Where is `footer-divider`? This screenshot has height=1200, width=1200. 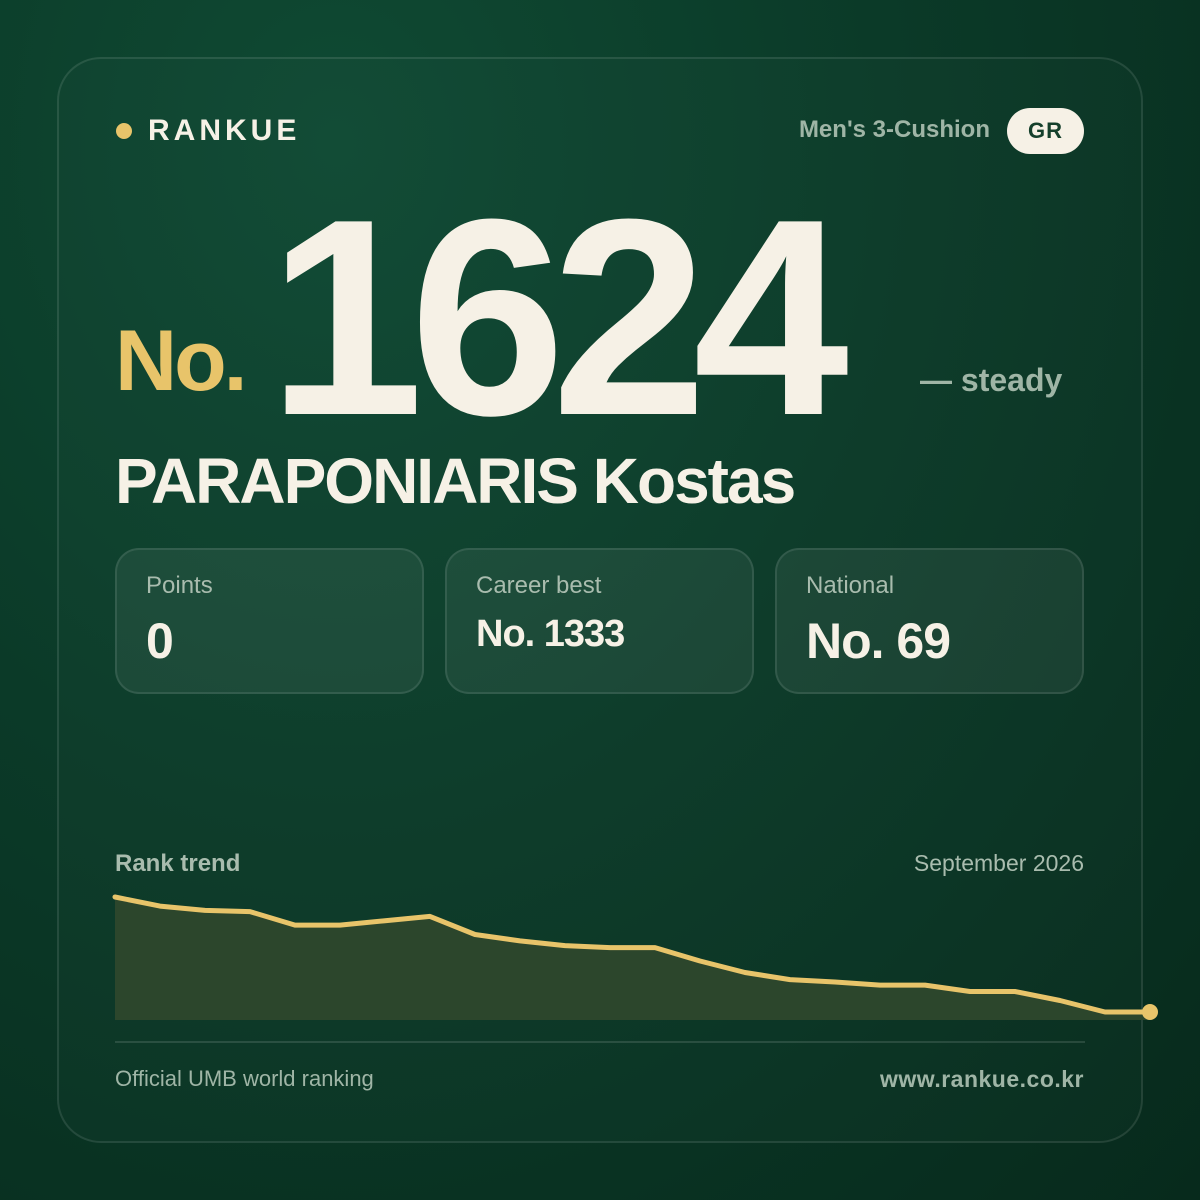
footer-divider is located at coordinates (600, 1042).